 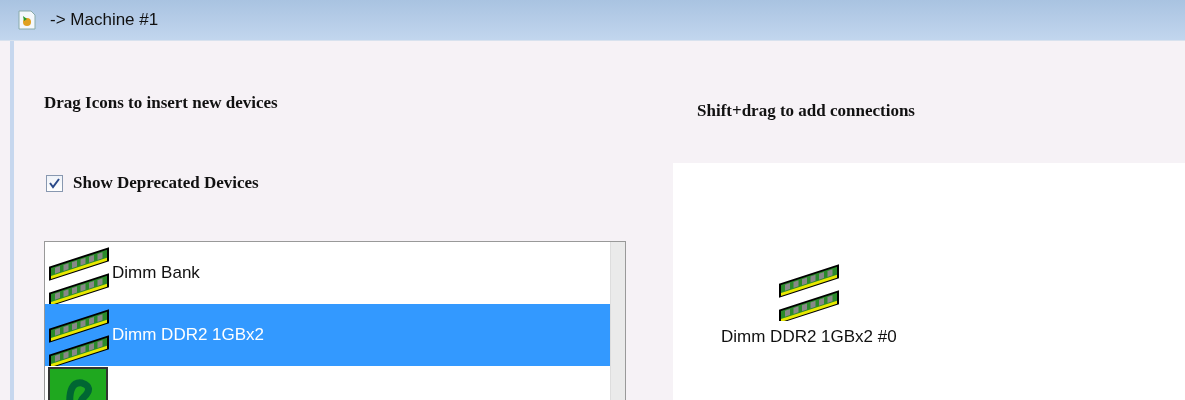 What do you see at coordinates (54, 183) in the screenshot?
I see `checkbox` at bounding box center [54, 183].